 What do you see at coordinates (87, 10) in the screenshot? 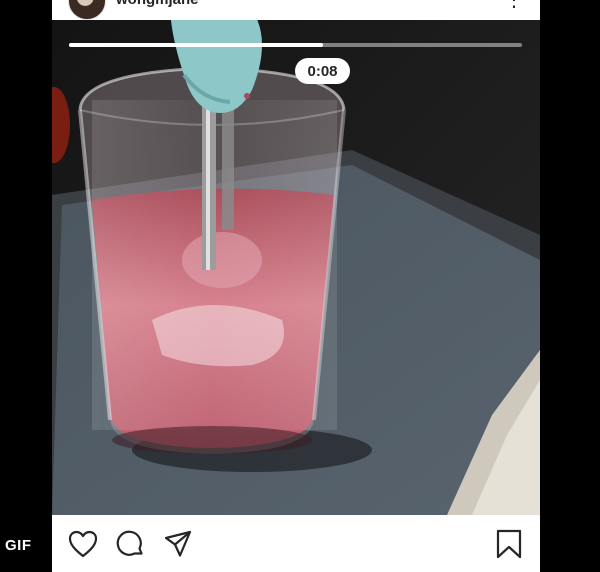
I see `avatar` at bounding box center [87, 10].